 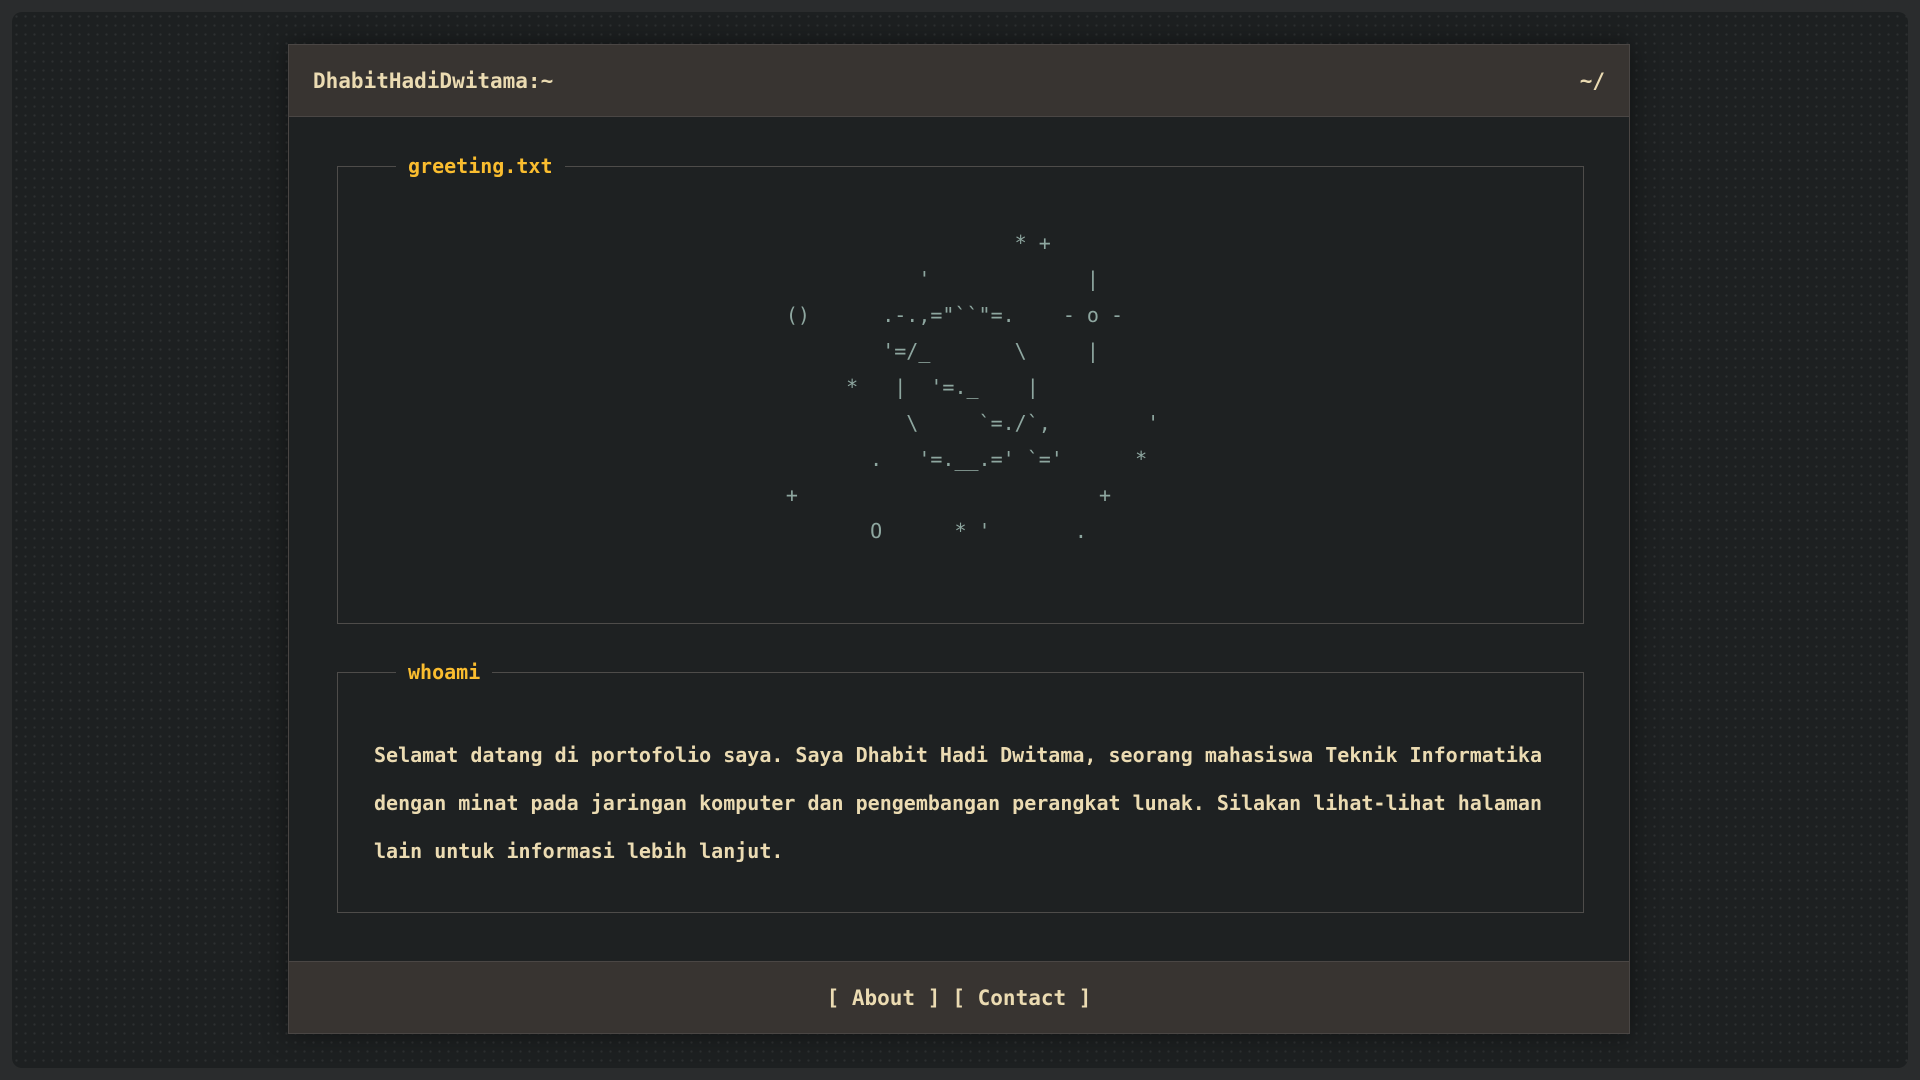 I want to click on about-link: [ About ], so click(x=884, y=998).